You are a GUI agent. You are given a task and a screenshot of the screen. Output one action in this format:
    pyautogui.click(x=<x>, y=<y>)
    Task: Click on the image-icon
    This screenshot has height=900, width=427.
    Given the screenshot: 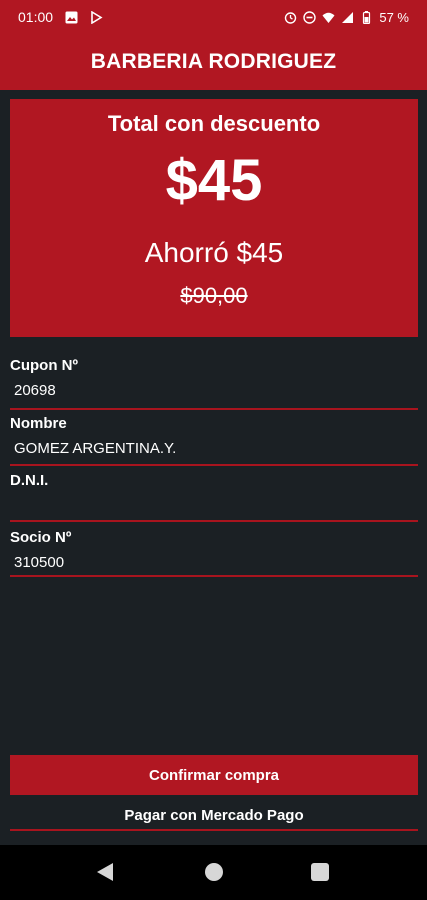 What is the action you would take?
    pyautogui.click(x=71, y=17)
    